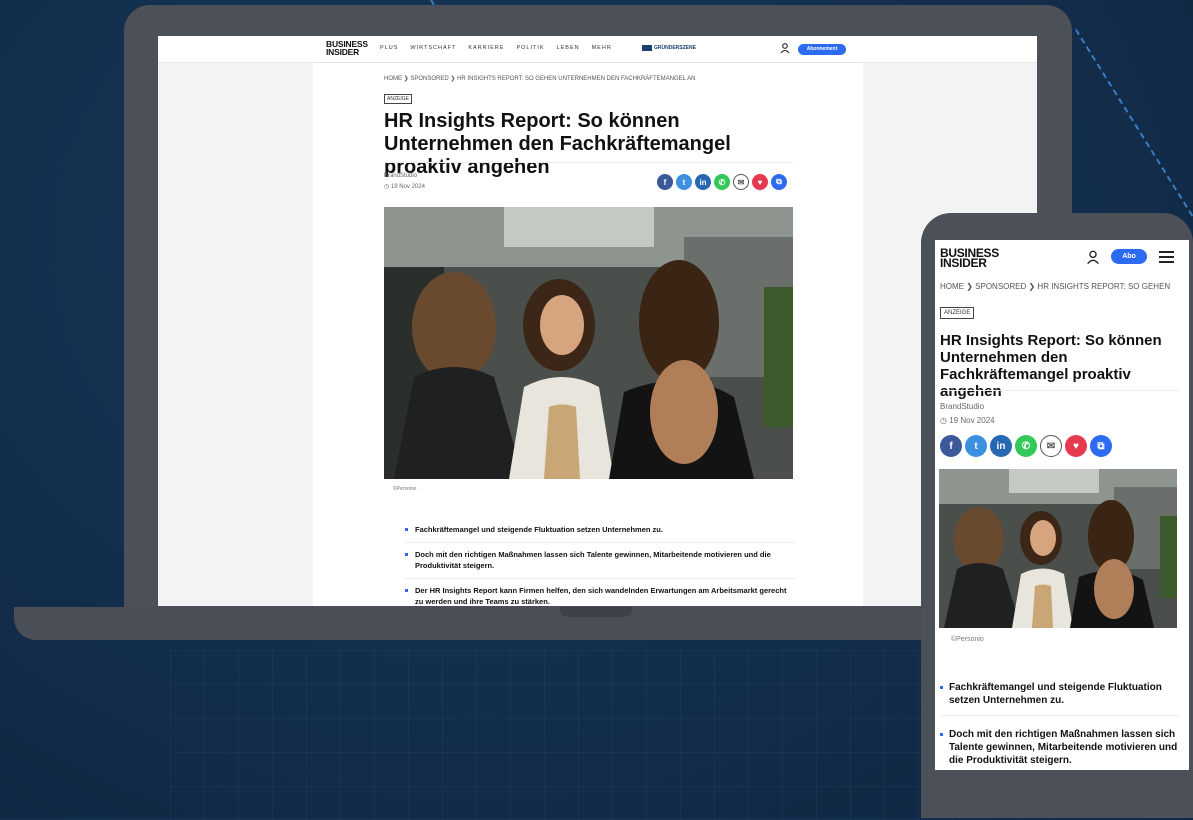 This screenshot has height=820, width=1193. I want to click on nav-item-mehr: MEHR, so click(602, 48).